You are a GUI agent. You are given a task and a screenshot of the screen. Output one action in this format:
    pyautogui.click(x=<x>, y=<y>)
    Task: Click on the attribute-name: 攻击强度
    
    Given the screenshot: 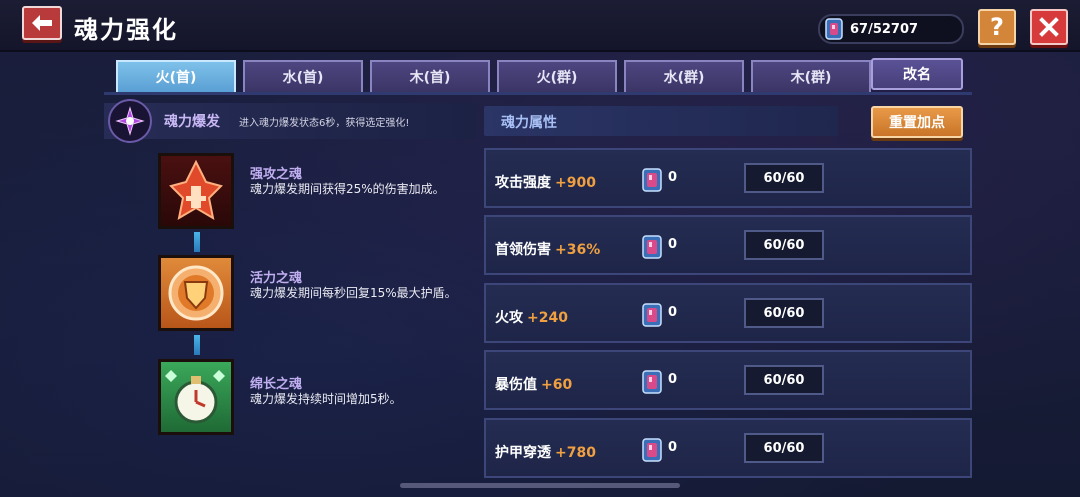 What is the action you would take?
    pyautogui.click(x=523, y=183)
    